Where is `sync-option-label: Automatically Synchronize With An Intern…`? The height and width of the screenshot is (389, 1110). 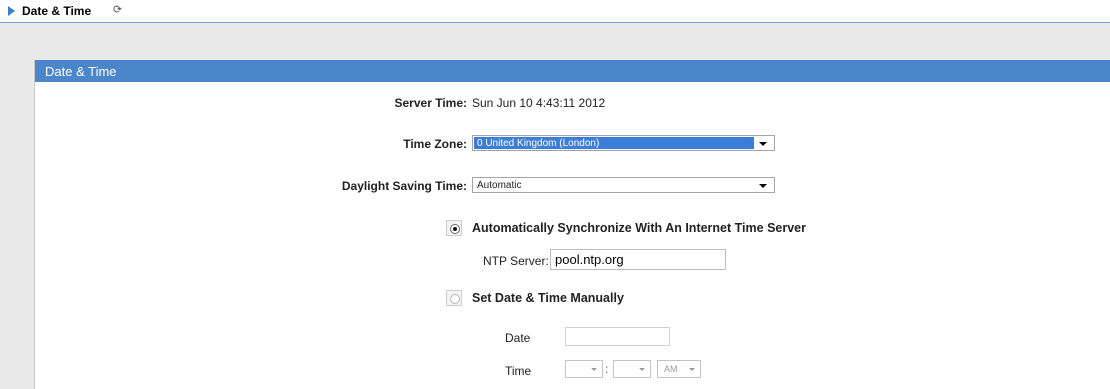
sync-option-label: Automatically Synchronize With An Intern… is located at coordinates (639, 228).